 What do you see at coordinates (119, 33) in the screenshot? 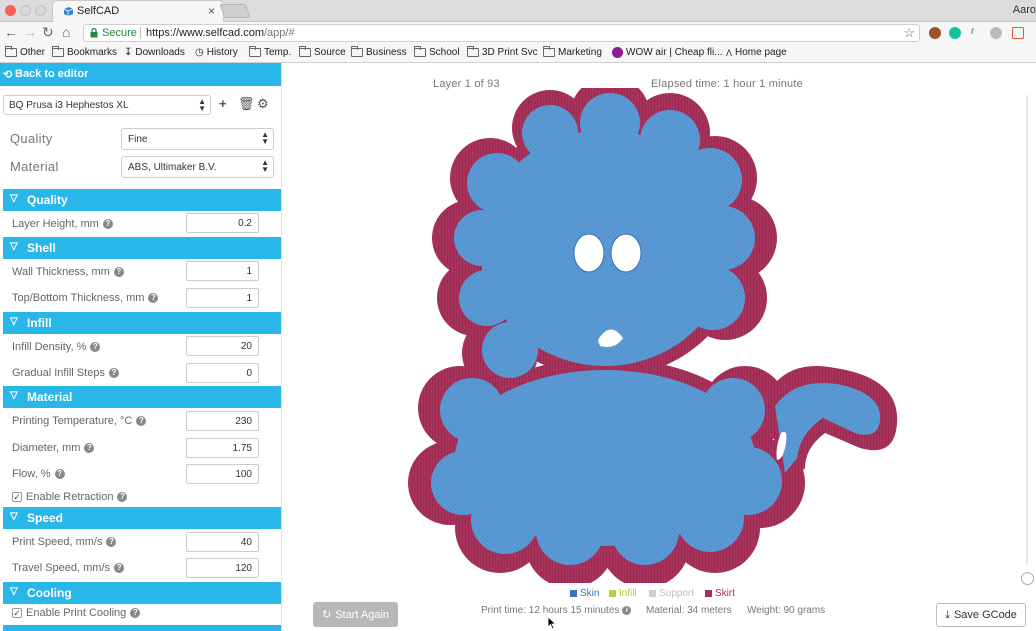
I see `secure-label: Secure` at bounding box center [119, 33].